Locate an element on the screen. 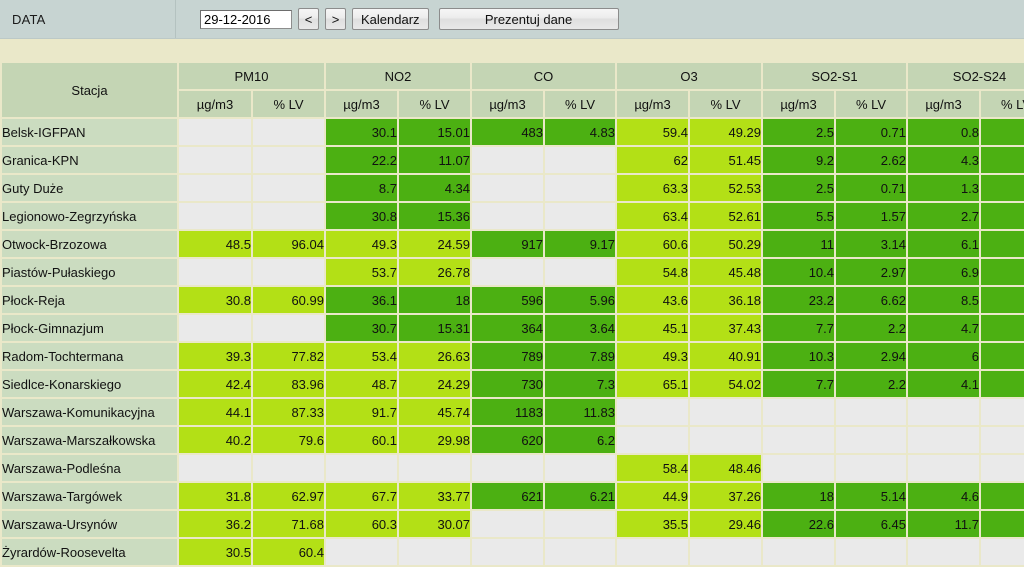  value-cell: 36.1 is located at coordinates (361, 300).